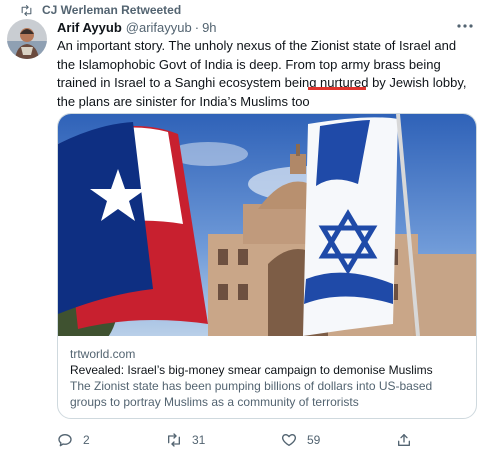 The height and width of the screenshot is (453, 485). I want to click on share-icon, so click(404, 440).